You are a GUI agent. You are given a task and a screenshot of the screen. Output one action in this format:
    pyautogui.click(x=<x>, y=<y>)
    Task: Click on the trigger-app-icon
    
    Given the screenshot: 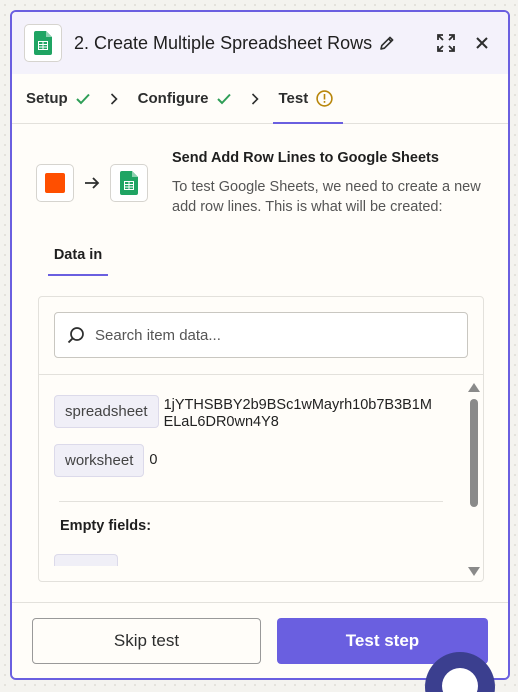 What is the action you would take?
    pyautogui.click(x=55, y=182)
    